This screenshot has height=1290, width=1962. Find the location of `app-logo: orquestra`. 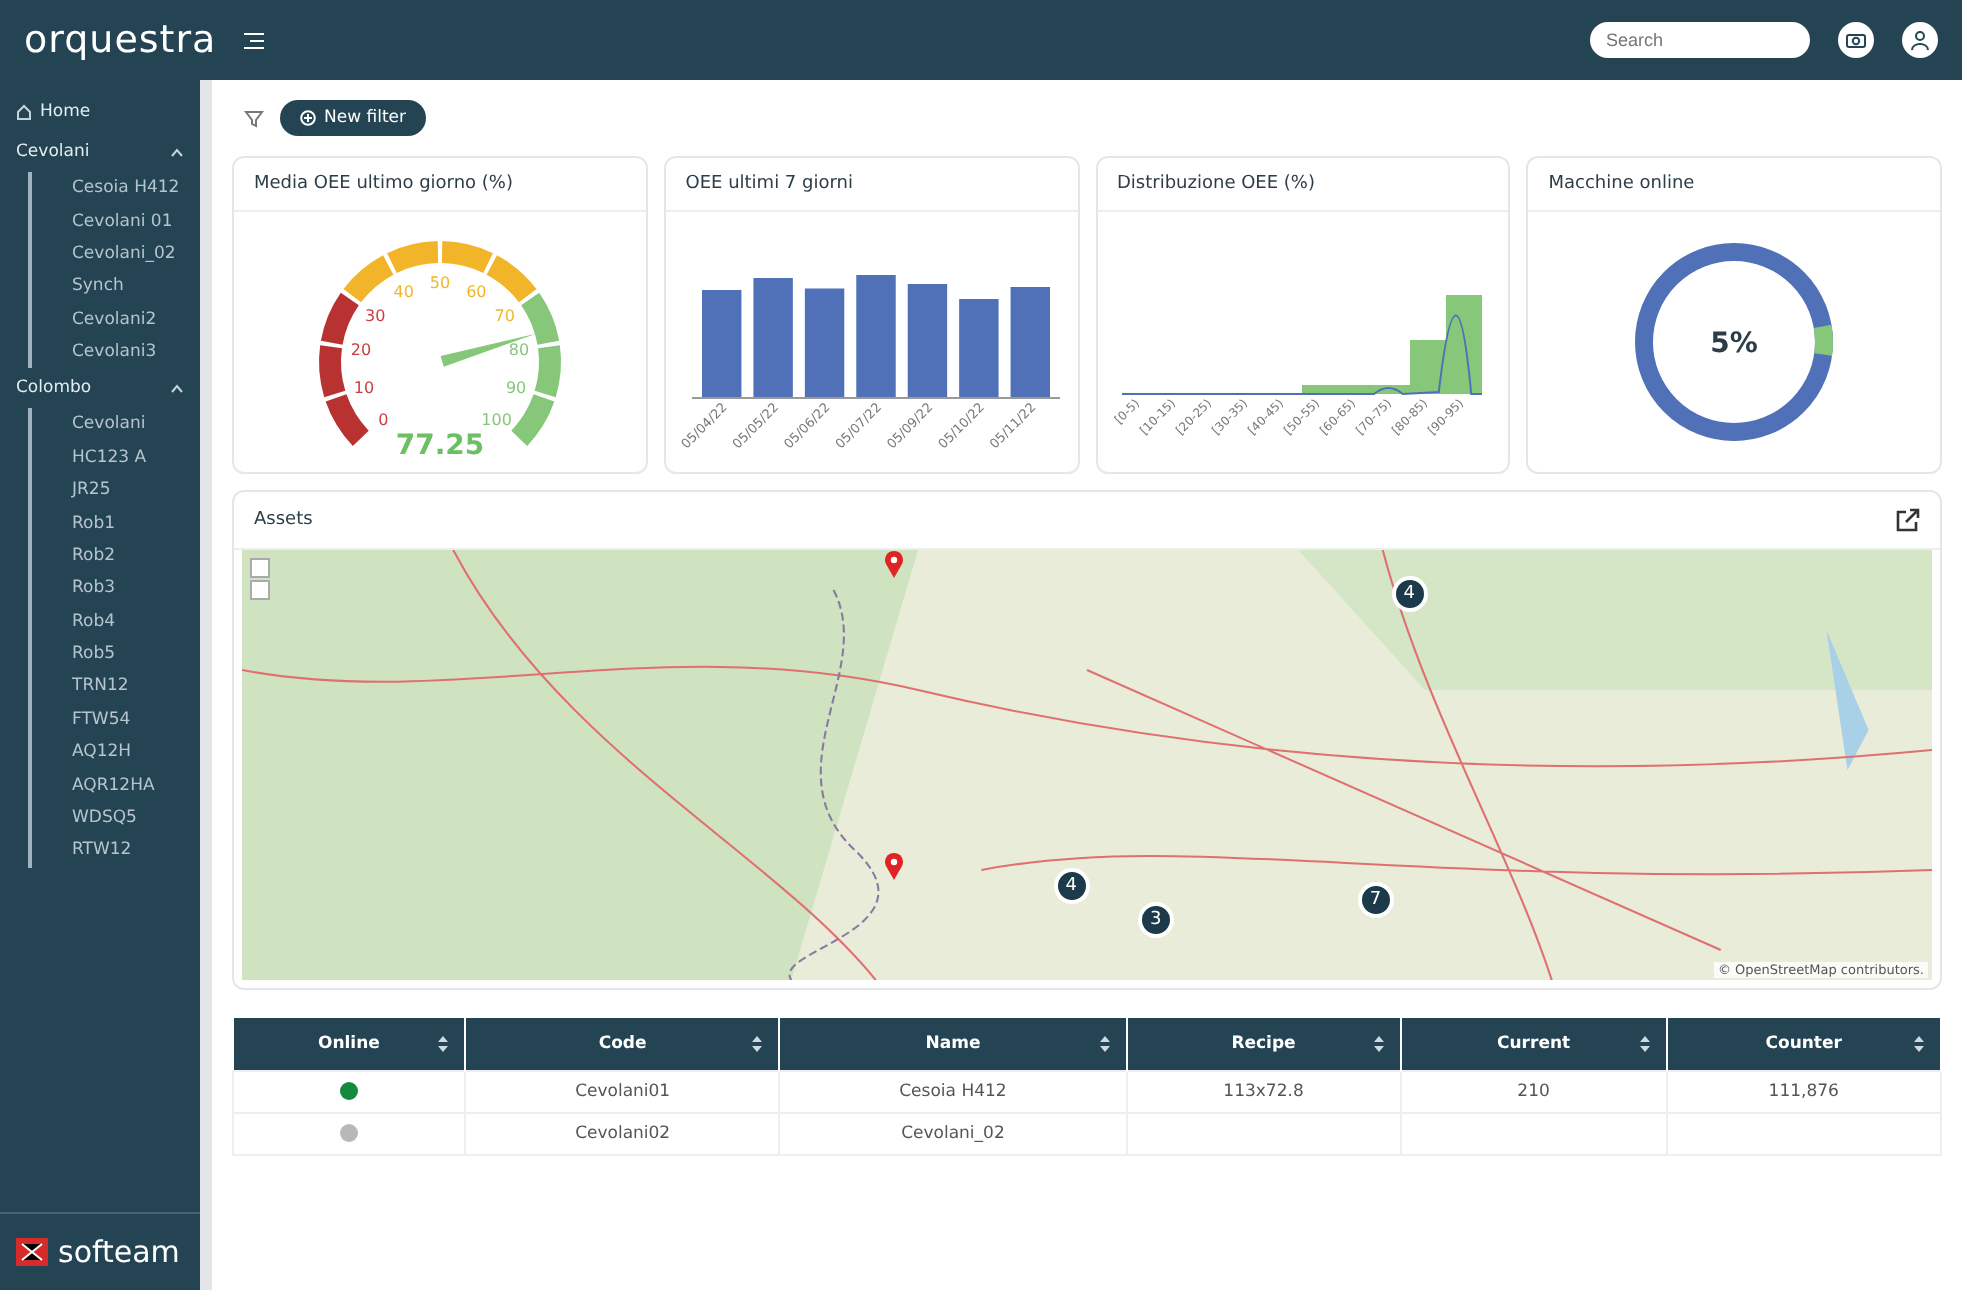

app-logo: orquestra is located at coordinates (120, 40).